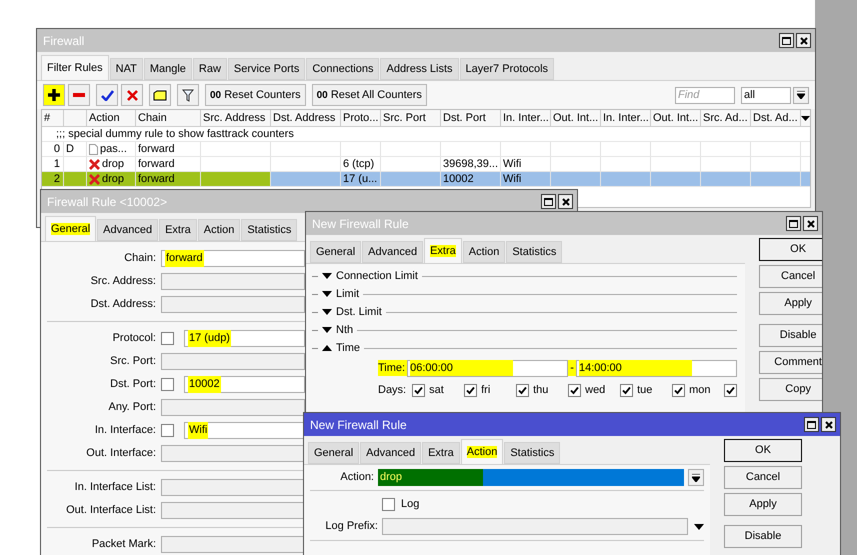 The height and width of the screenshot is (555, 857). What do you see at coordinates (75, 67) in the screenshot?
I see `tab: Filter Rules` at bounding box center [75, 67].